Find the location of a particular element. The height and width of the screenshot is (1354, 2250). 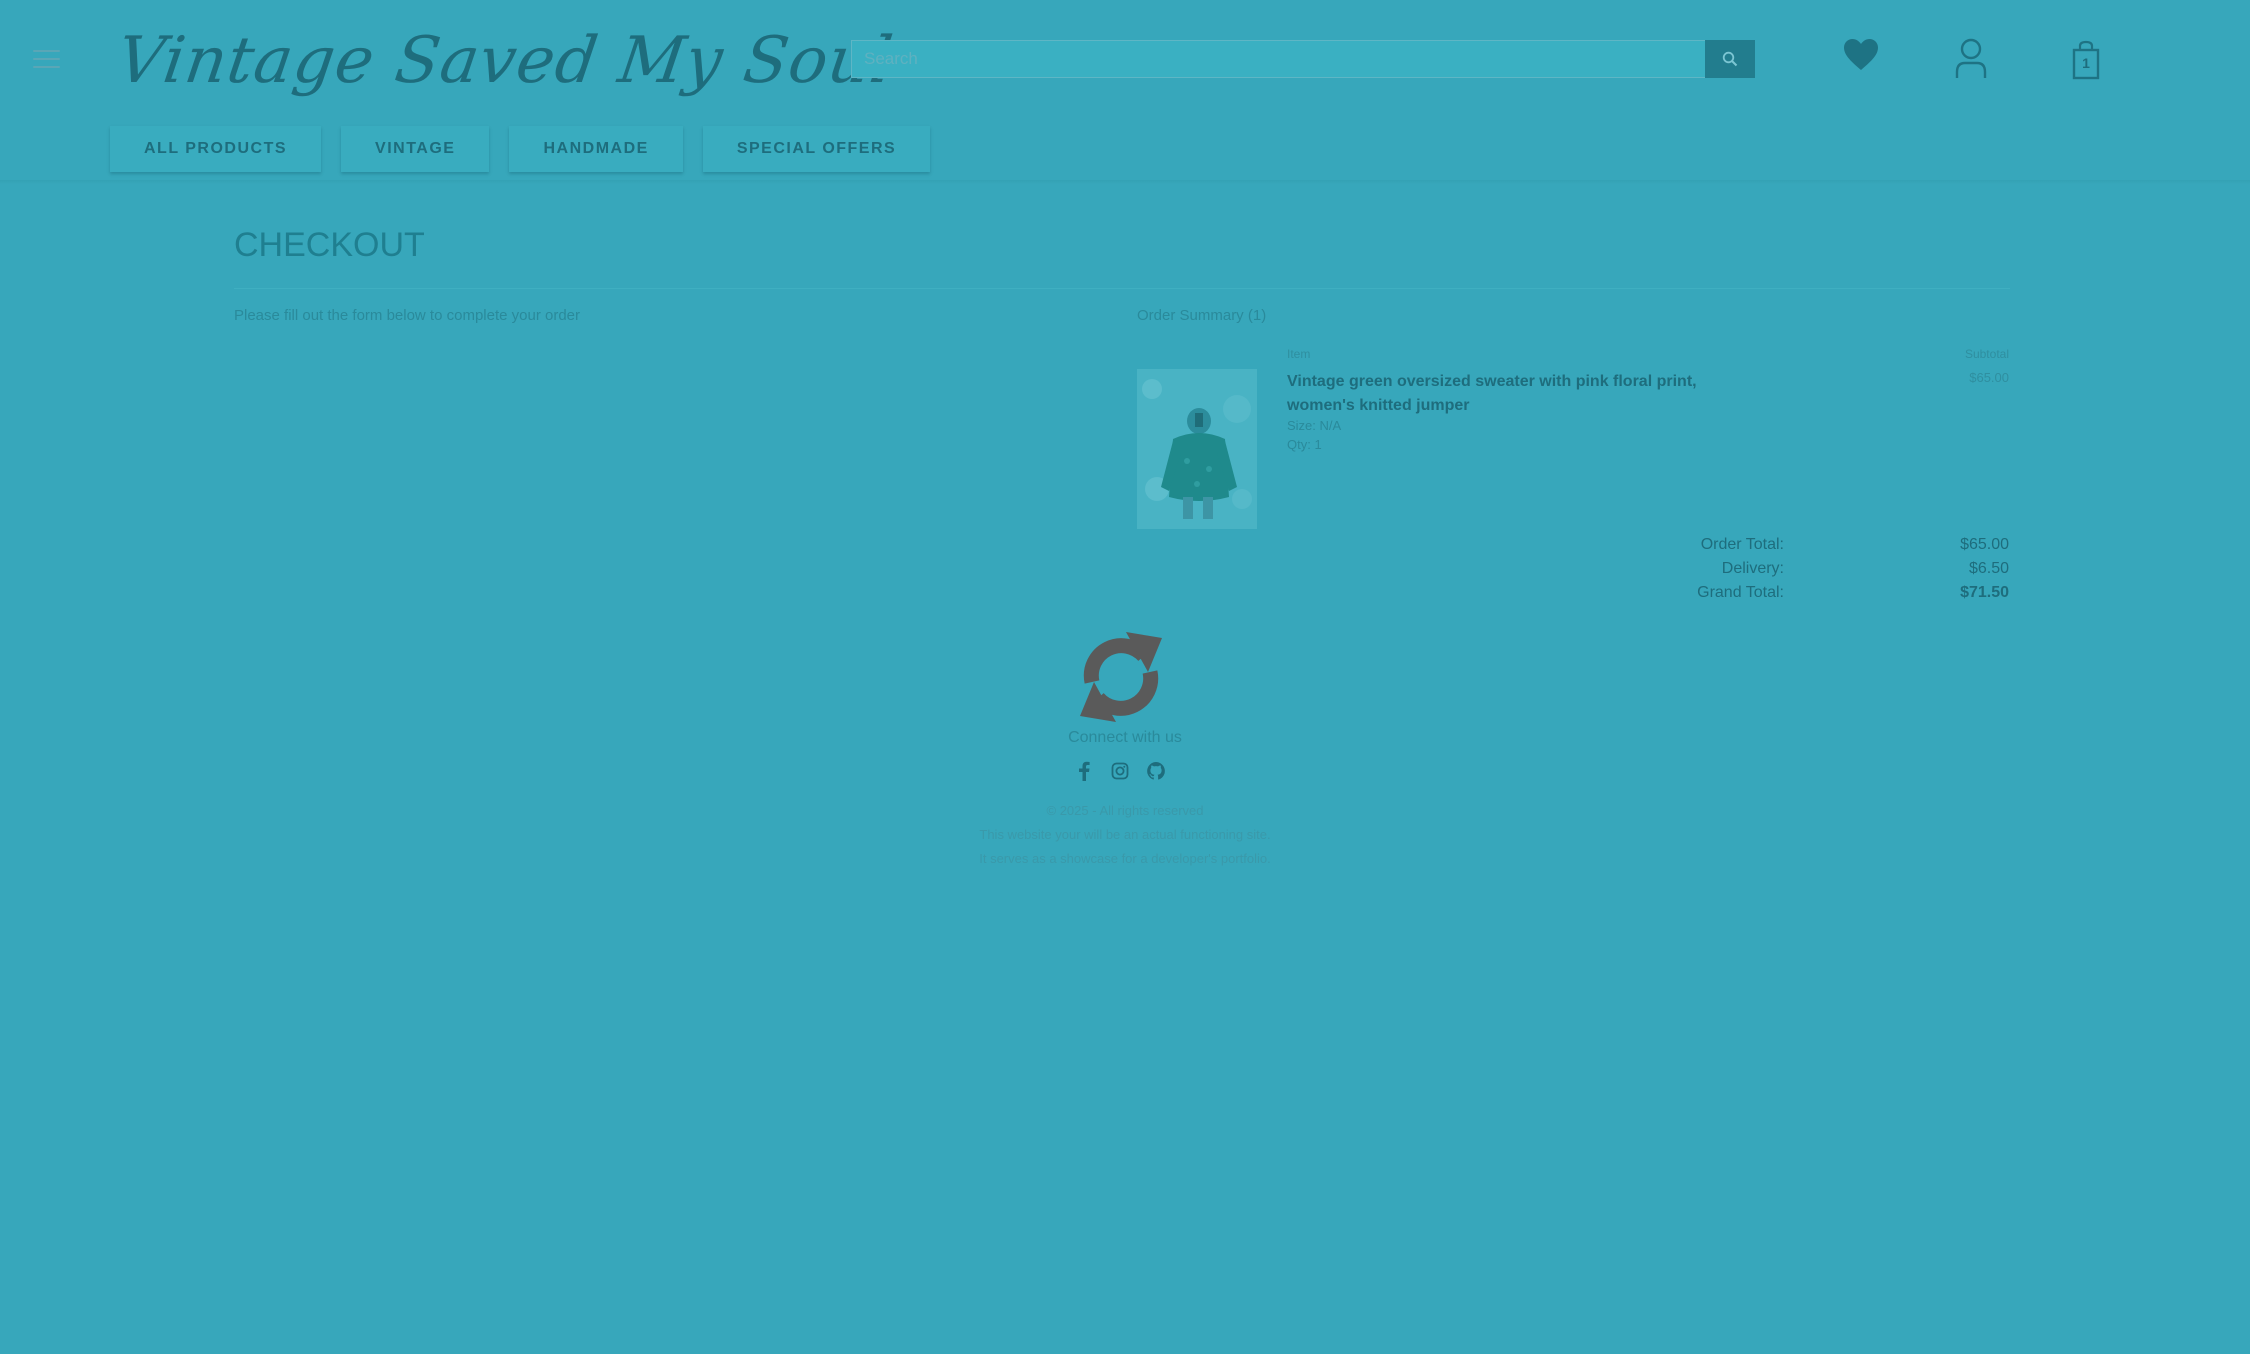

social-links is located at coordinates (1123, 772).